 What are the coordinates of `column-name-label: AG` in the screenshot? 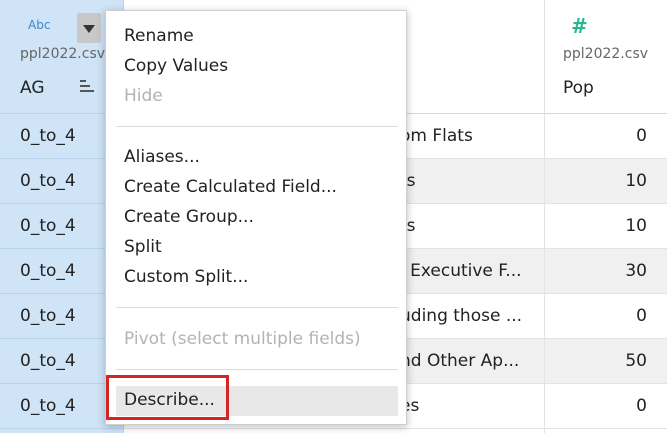 It's located at (32, 88).